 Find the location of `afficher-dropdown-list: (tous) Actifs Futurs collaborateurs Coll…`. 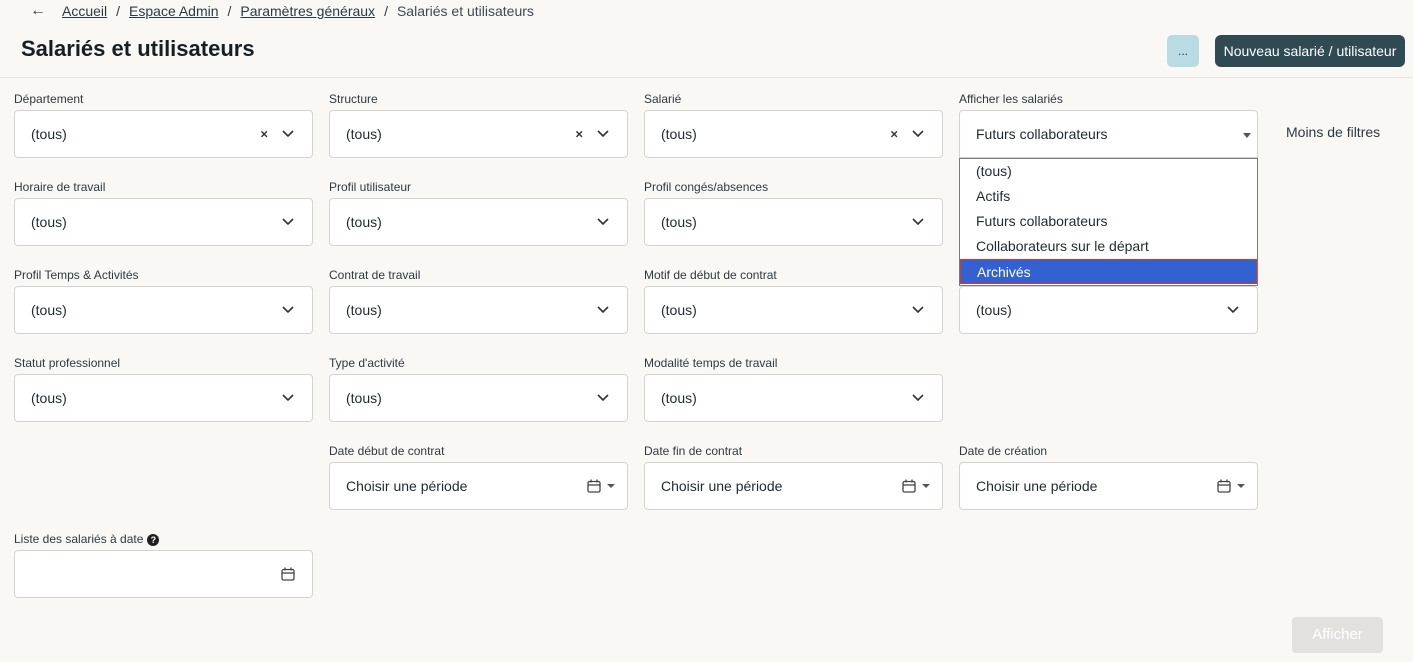

afficher-dropdown-list: (tous) Actifs Futurs collaborateurs Coll… is located at coordinates (1108, 222).